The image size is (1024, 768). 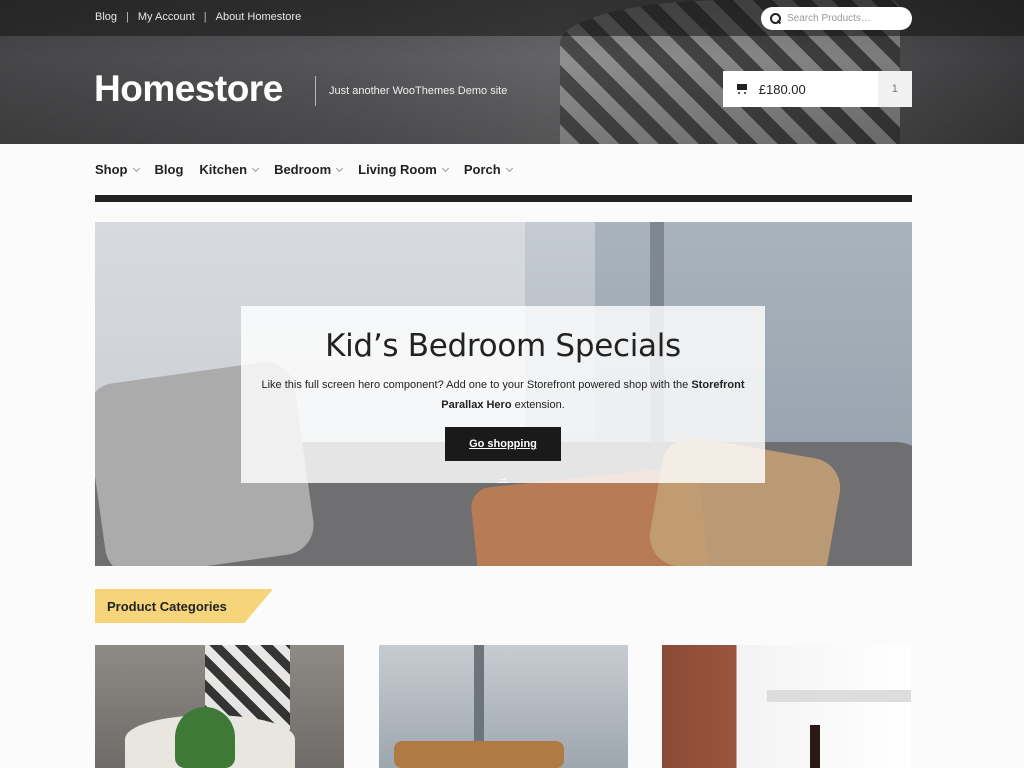 What do you see at coordinates (775, 18) in the screenshot?
I see `search-icon` at bounding box center [775, 18].